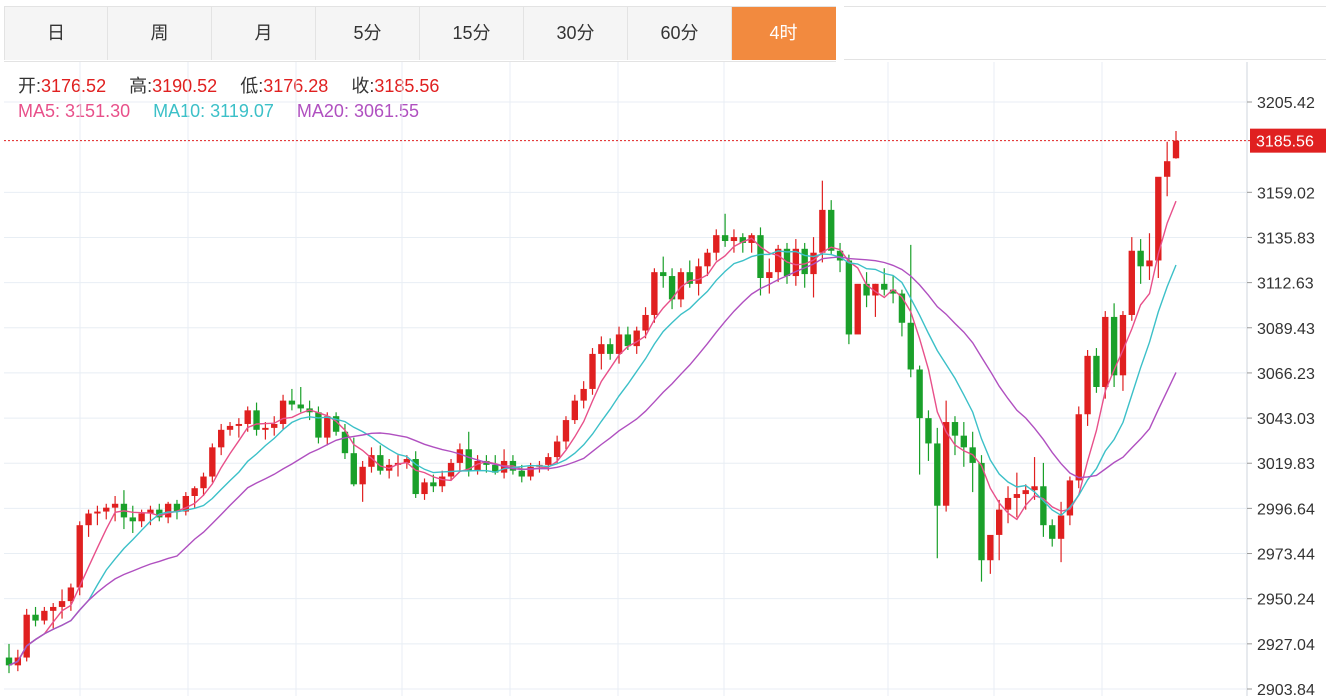  Describe the element at coordinates (1285, 284) in the screenshot. I see `y-tick-label-3: 3112.63` at that location.